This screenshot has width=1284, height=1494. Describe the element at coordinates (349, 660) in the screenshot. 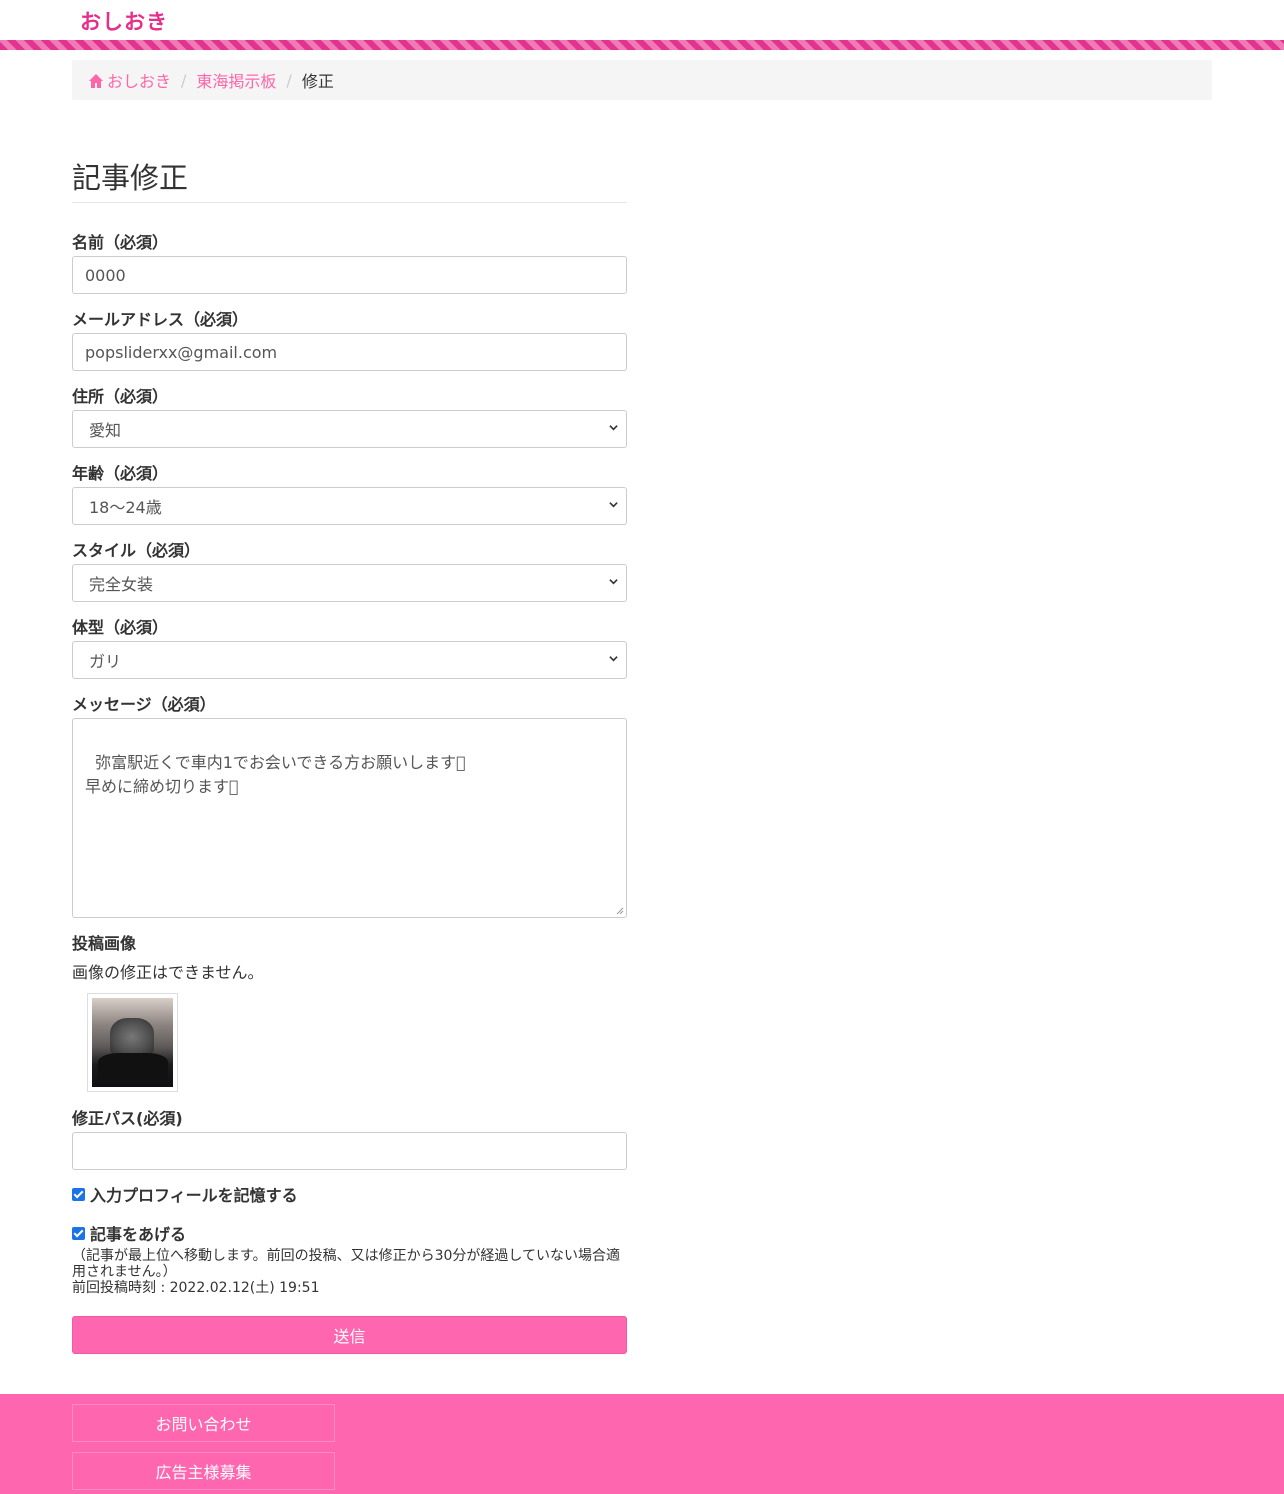

I see `body-type-select: ガリ` at that location.